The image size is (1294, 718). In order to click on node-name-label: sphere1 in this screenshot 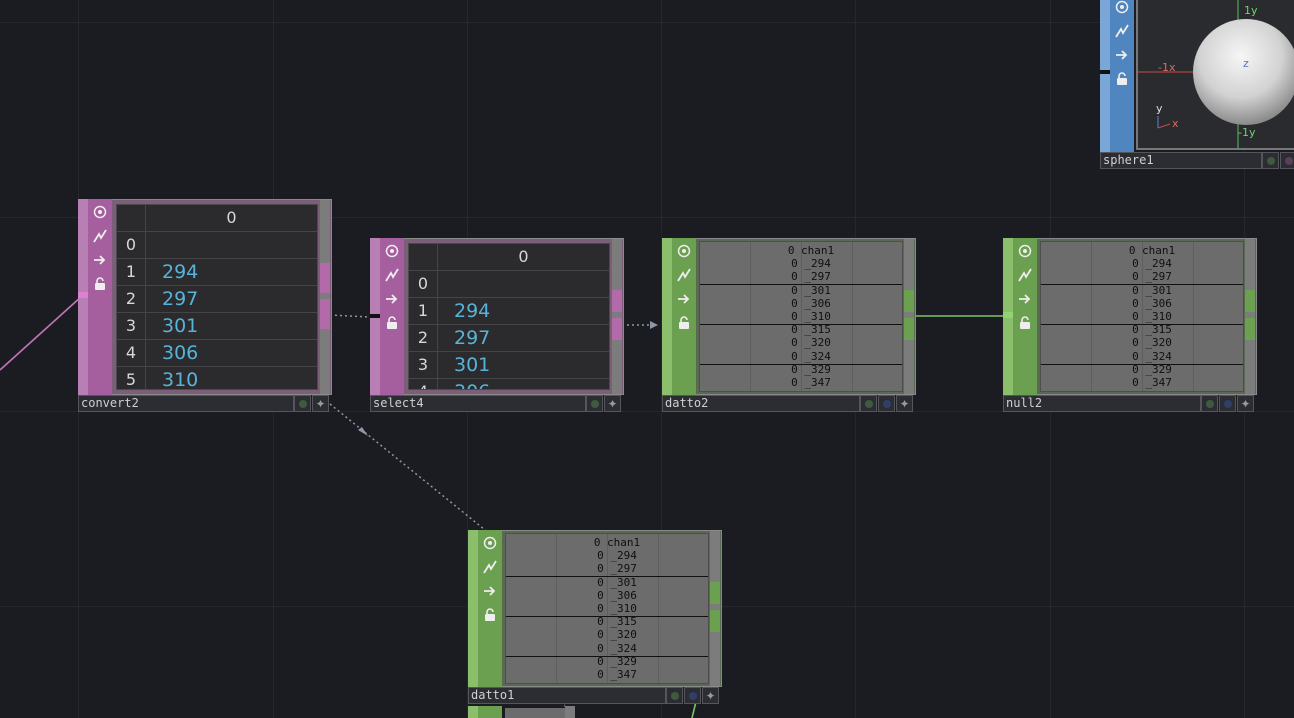, I will do `click(1181, 160)`.